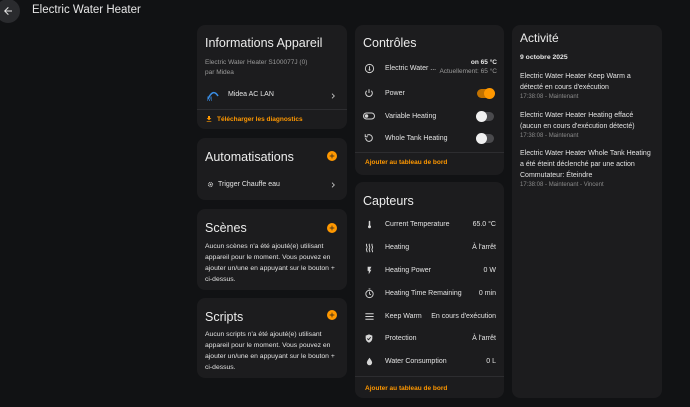 The width and height of the screenshot is (690, 407). What do you see at coordinates (251, 94) in the screenshot?
I see `integration-label: Midea AC LAN` at bounding box center [251, 94].